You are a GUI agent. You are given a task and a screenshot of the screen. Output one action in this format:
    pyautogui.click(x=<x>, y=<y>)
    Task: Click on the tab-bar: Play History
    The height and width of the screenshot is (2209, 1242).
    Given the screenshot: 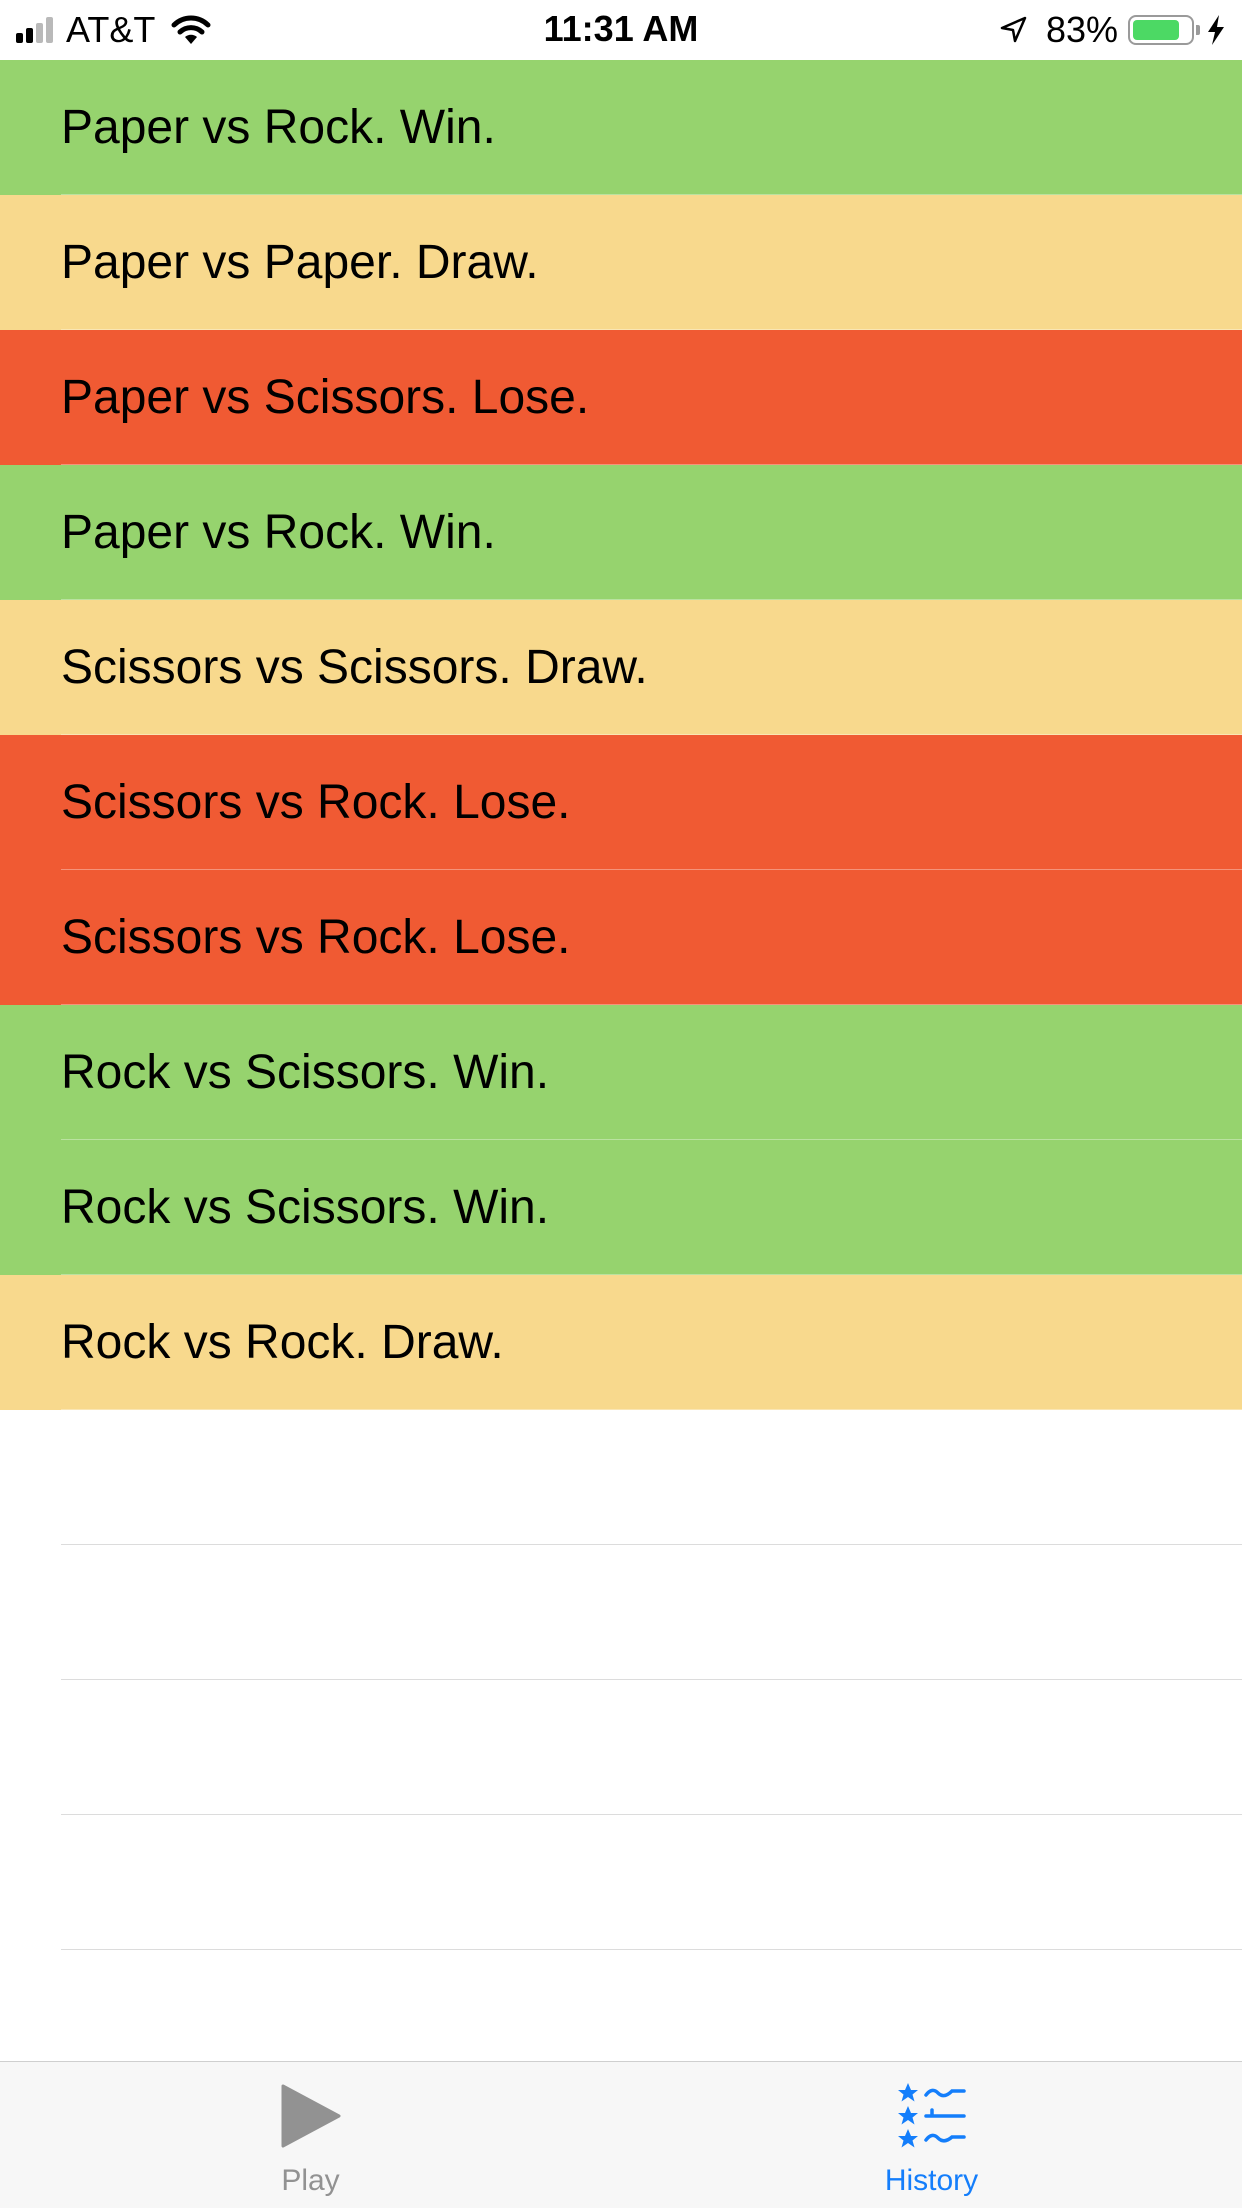 What is the action you would take?
    pyautogui.click(x=621, y=2134)
    